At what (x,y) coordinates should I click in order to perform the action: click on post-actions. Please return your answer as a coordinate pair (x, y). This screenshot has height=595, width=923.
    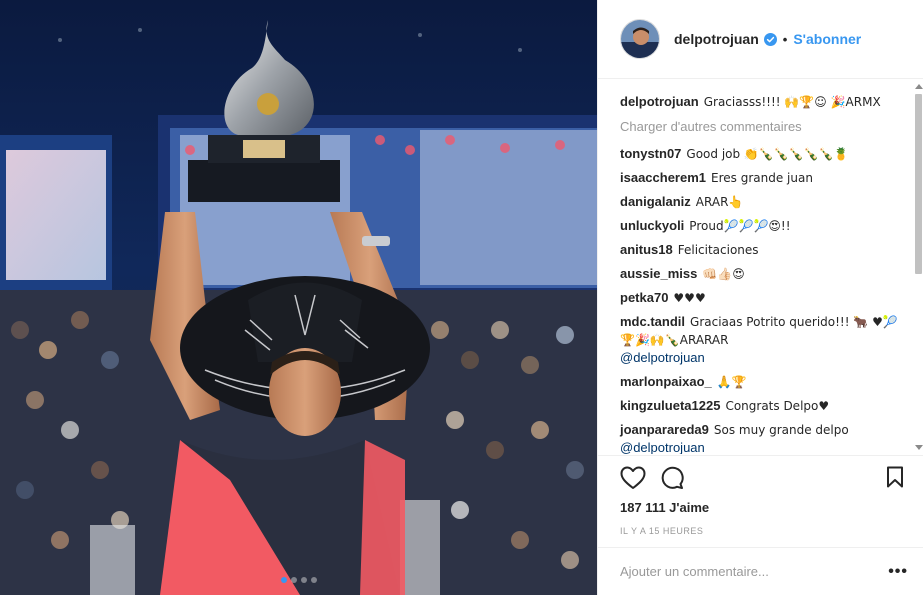
    Looking at the image, I should click on (760, 476).